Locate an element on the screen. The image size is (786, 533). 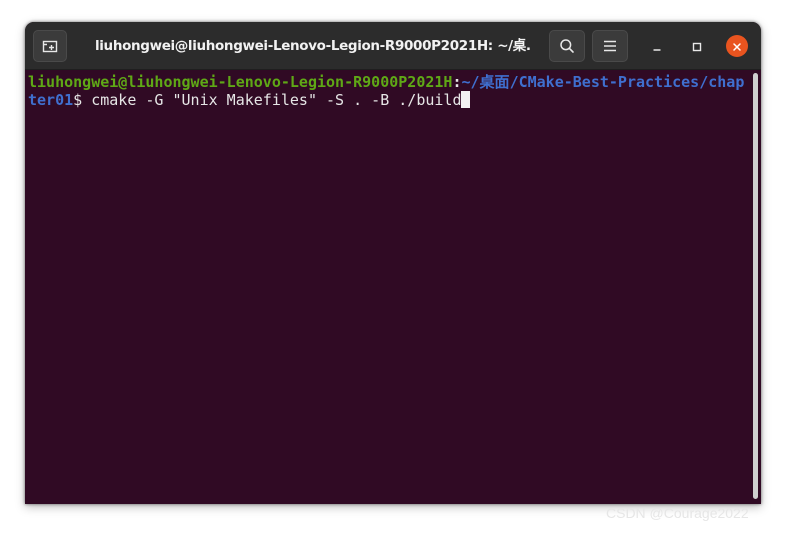
new-tab-button is located at coordinates (50, 46).